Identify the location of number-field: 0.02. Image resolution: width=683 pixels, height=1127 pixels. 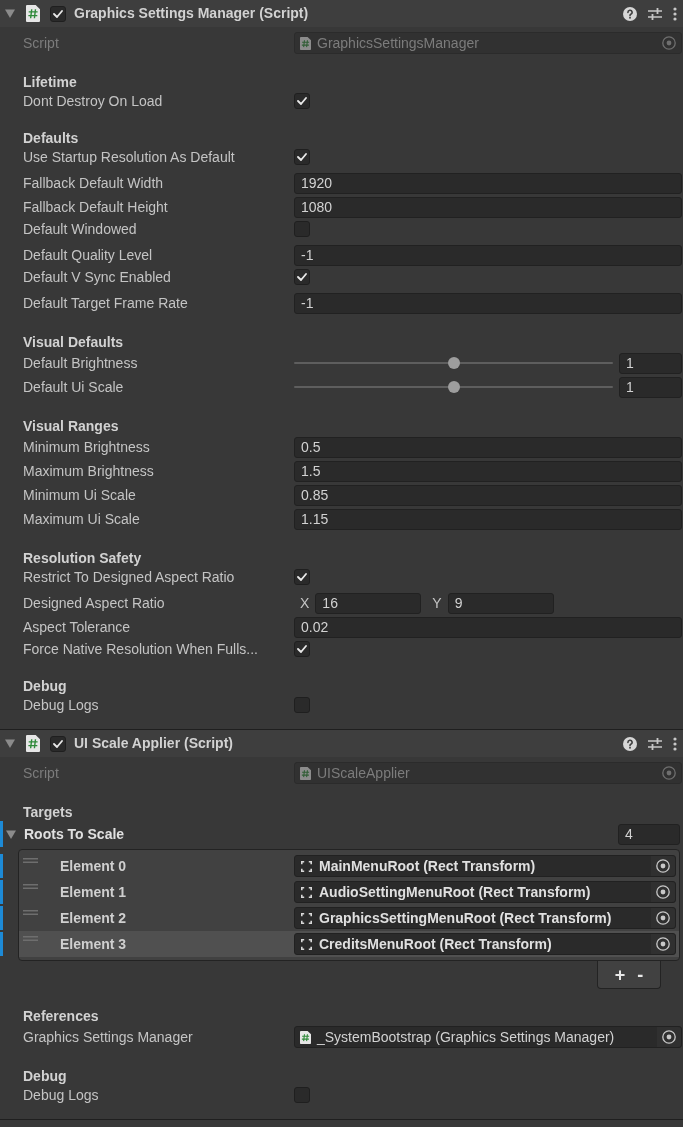
(488, 627).